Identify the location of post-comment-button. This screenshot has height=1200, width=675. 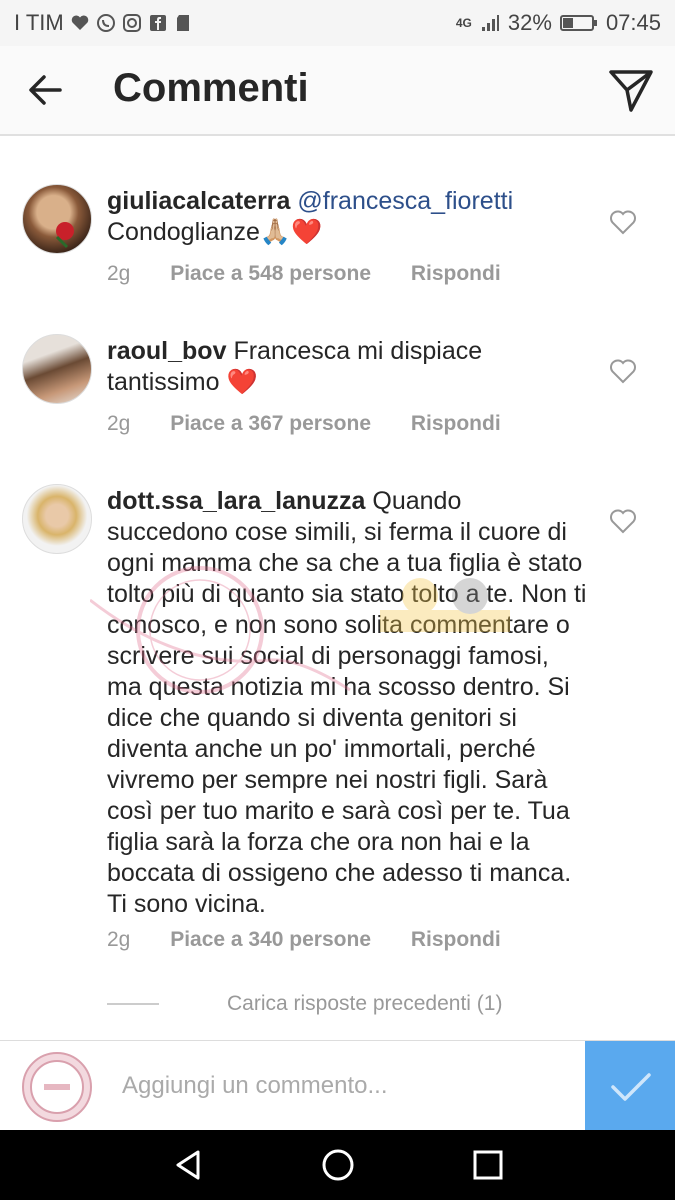
(630, 1086).